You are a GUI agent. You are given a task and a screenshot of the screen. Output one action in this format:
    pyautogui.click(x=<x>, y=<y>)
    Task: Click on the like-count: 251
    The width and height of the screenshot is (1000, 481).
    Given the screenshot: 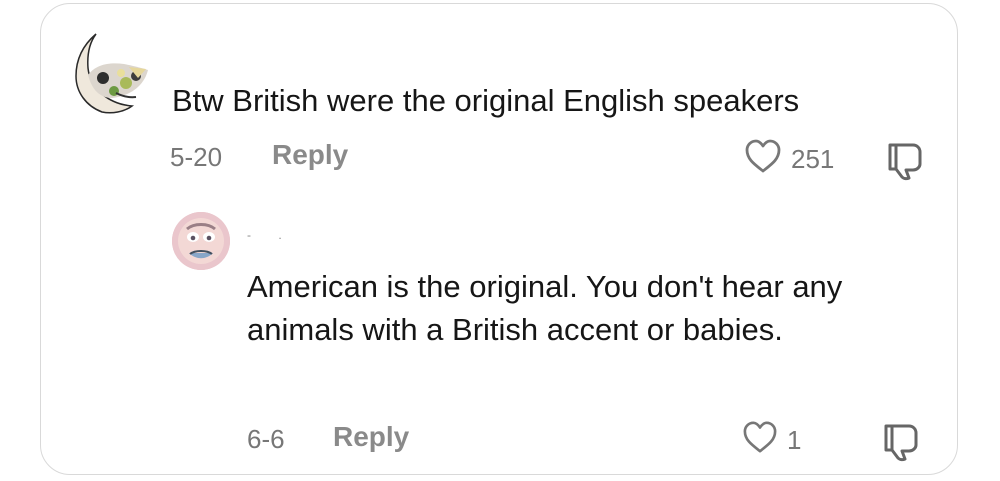 What is the action you would take?
    pyautogui.click(x=813, y=159)
    